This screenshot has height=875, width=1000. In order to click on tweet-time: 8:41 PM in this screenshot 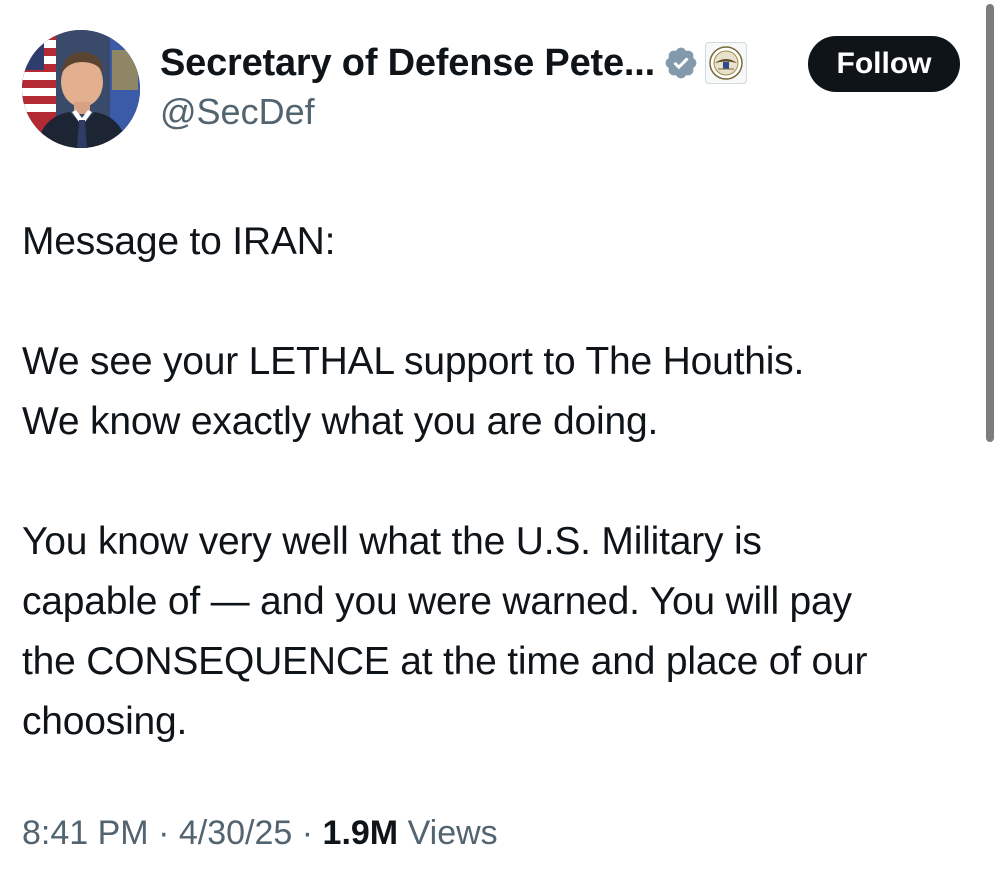, I will do `click(85, 833)`.